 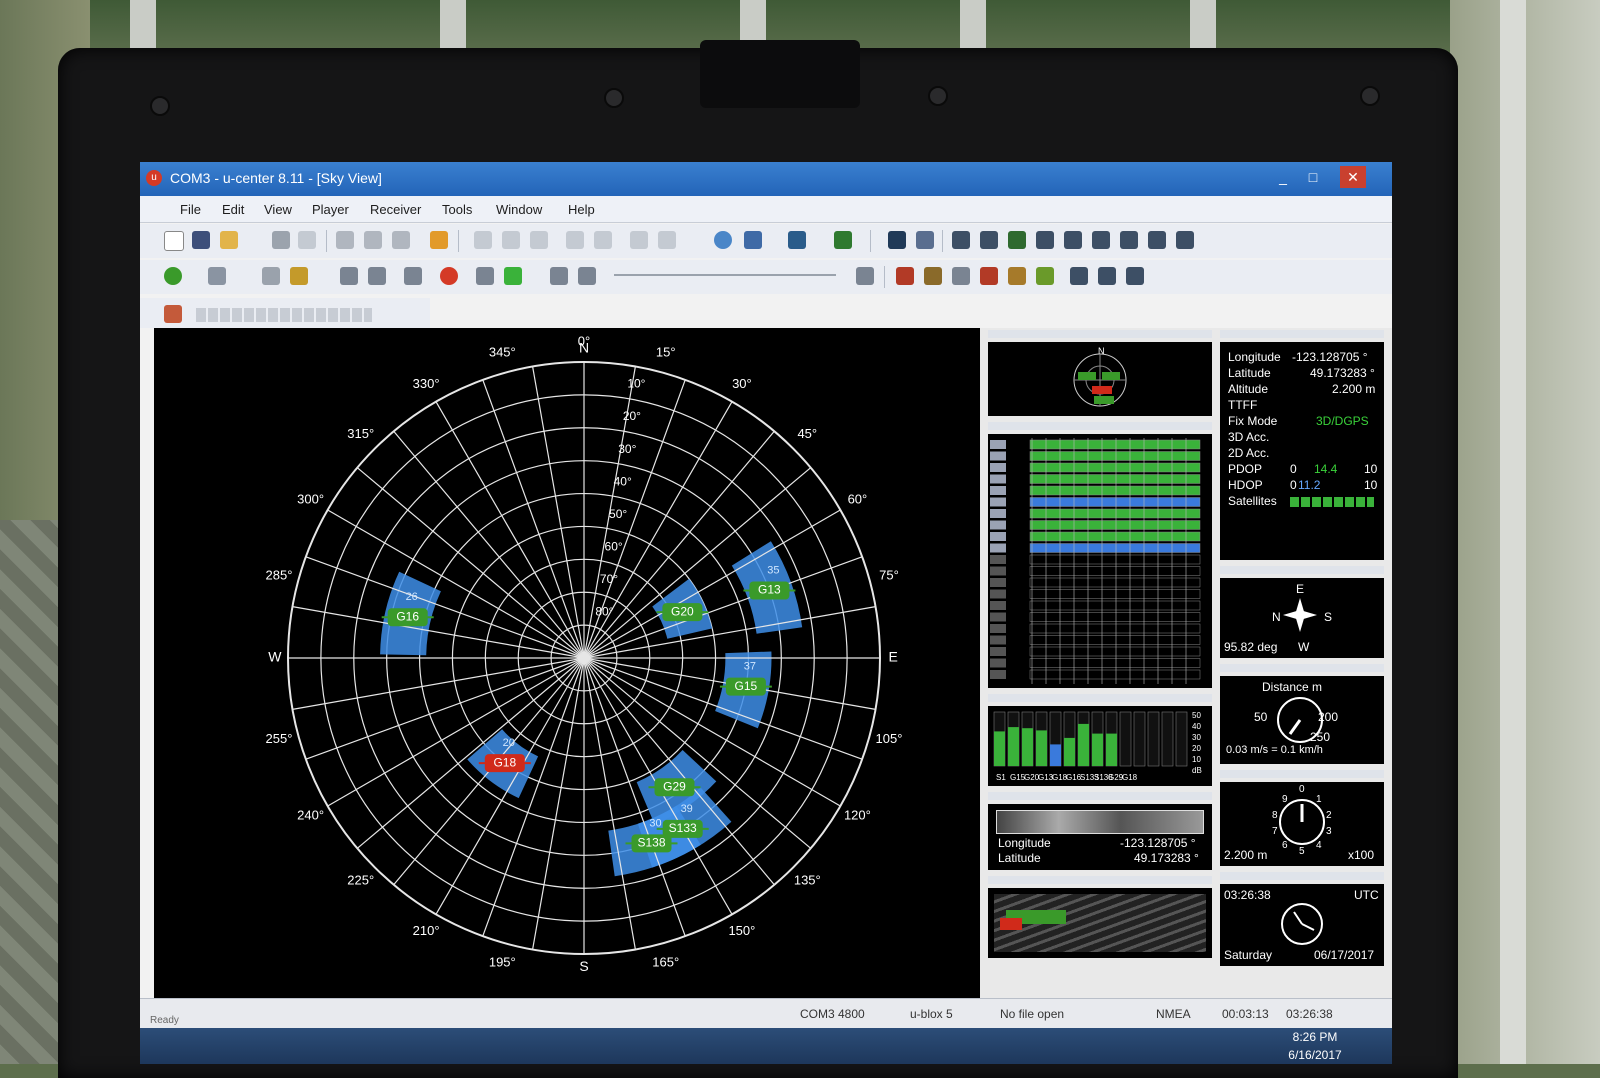 What do you see at coordinates (639, 240) in the screenshot?
I see `sum-view-icon` at bounding box center [639, 240].